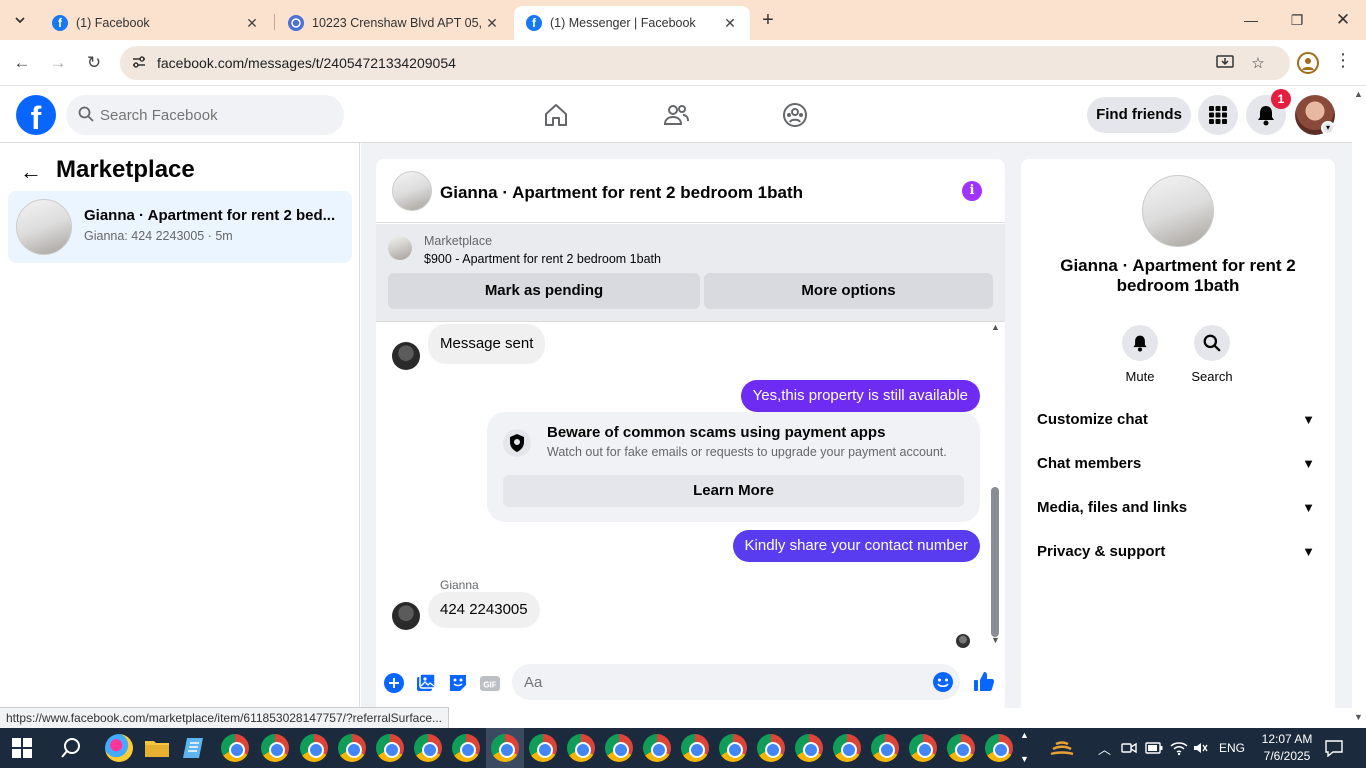 Image resolution: width=1366 pixels, height=768 pixels. I want to click on groups-icon, so click(795, 115).